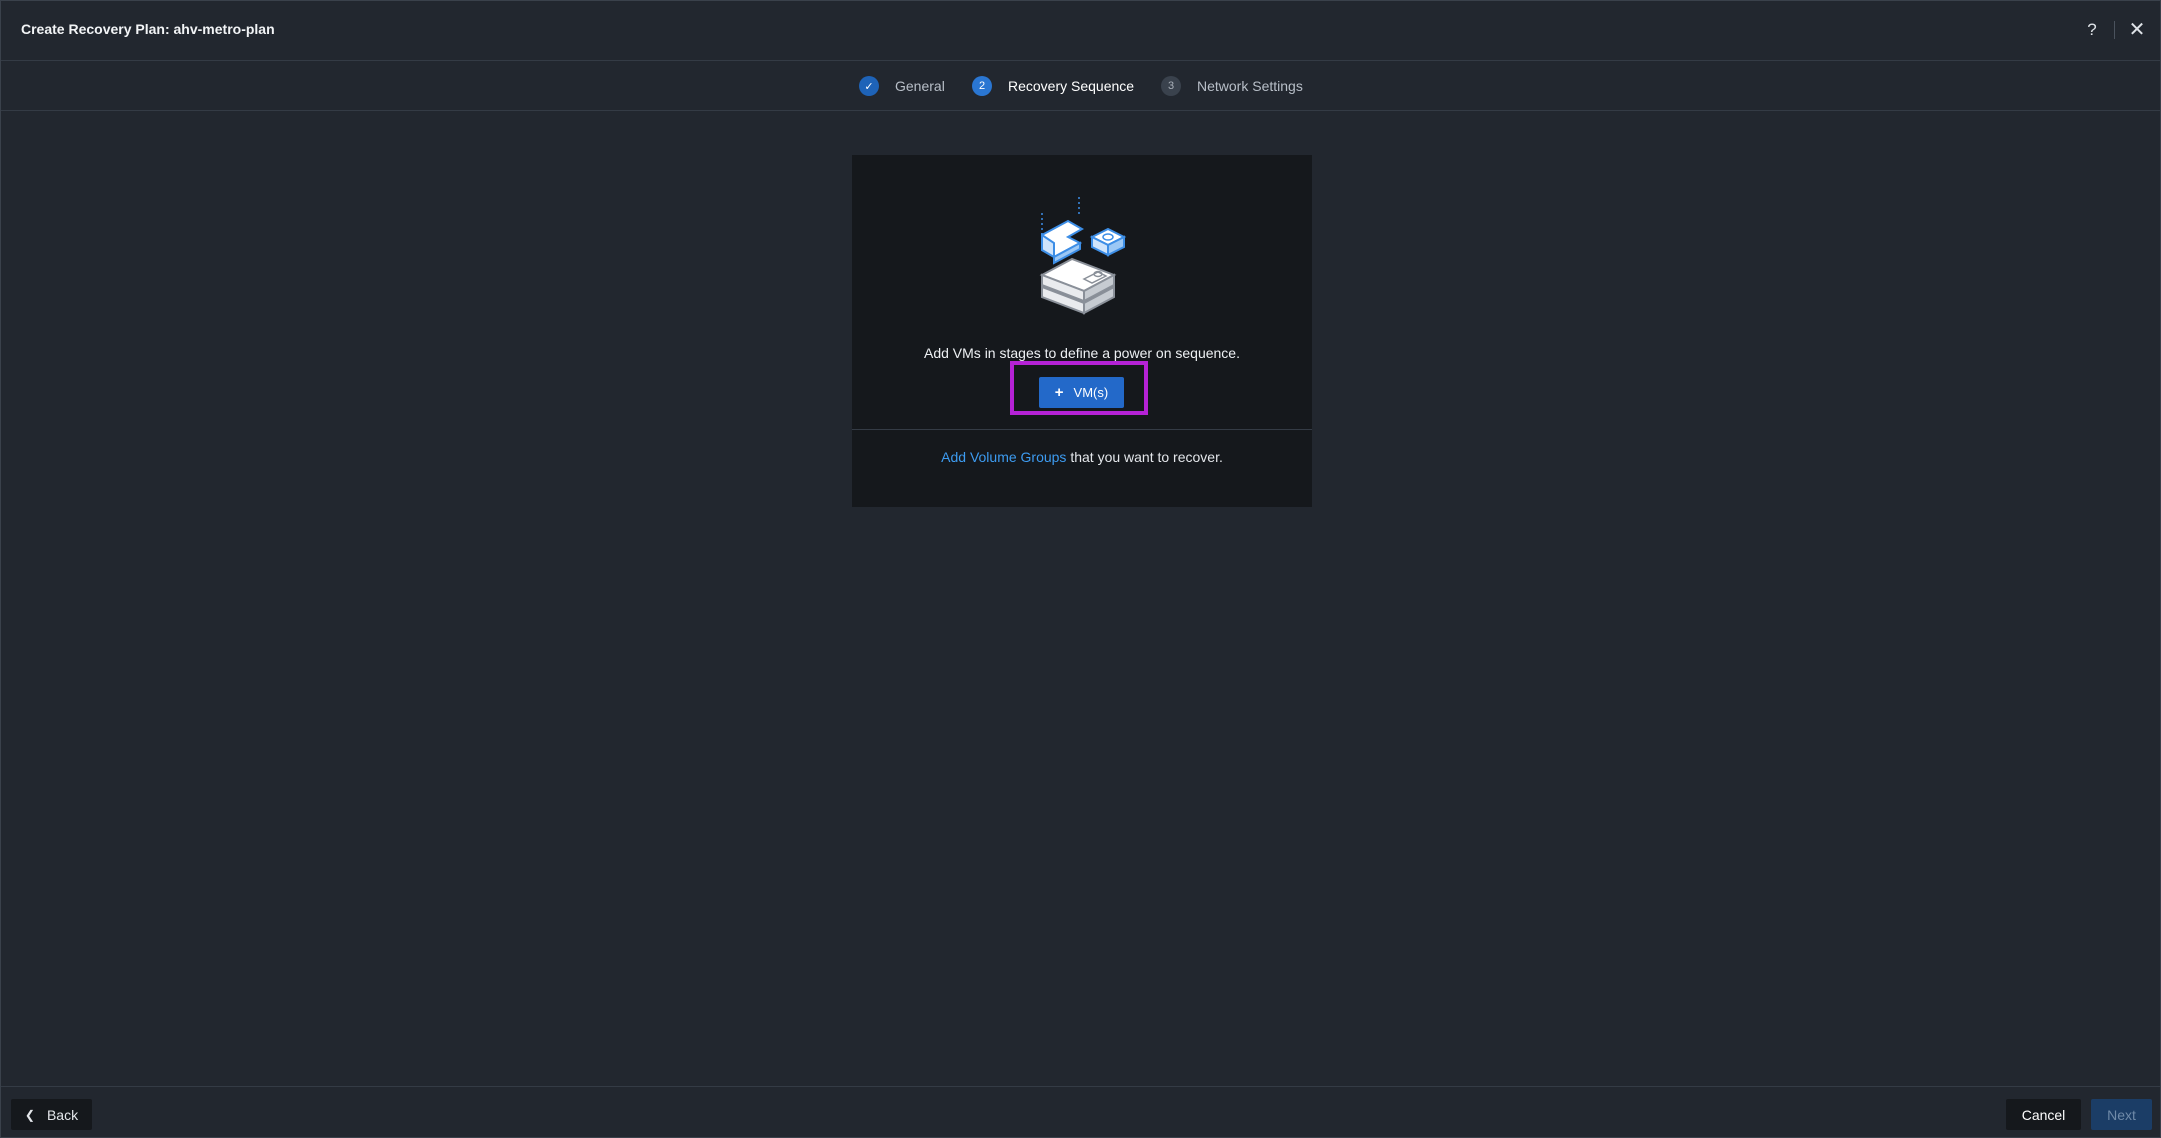 This screenshot has height=1138, width=2161. Describe the element at coordinates (869, 86) in the screenshot. I see `step-complete-check-icon: ✓` at that location.